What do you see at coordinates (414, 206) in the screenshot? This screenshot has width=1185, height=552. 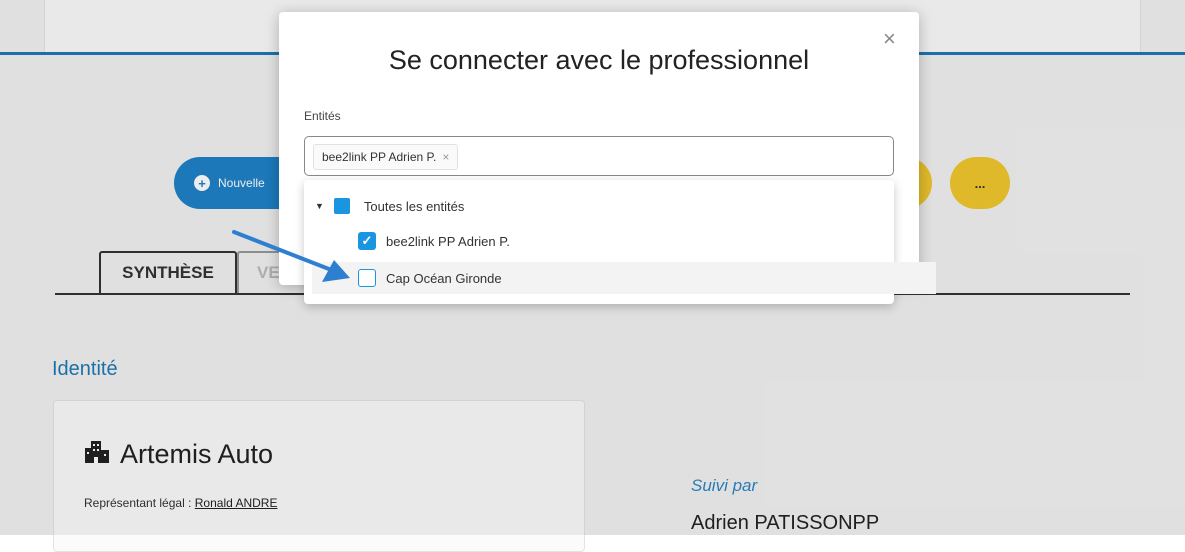 I see `tree-parent-label: Toutes les entités` at bounding box center [414, 206].